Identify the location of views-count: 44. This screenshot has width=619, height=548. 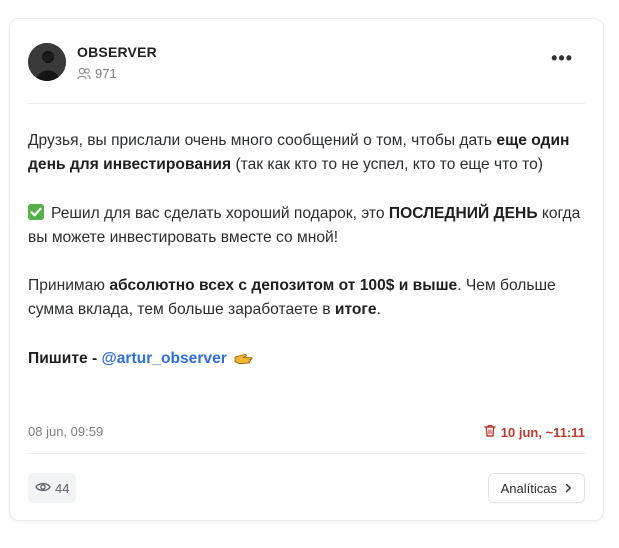
(62, 488).